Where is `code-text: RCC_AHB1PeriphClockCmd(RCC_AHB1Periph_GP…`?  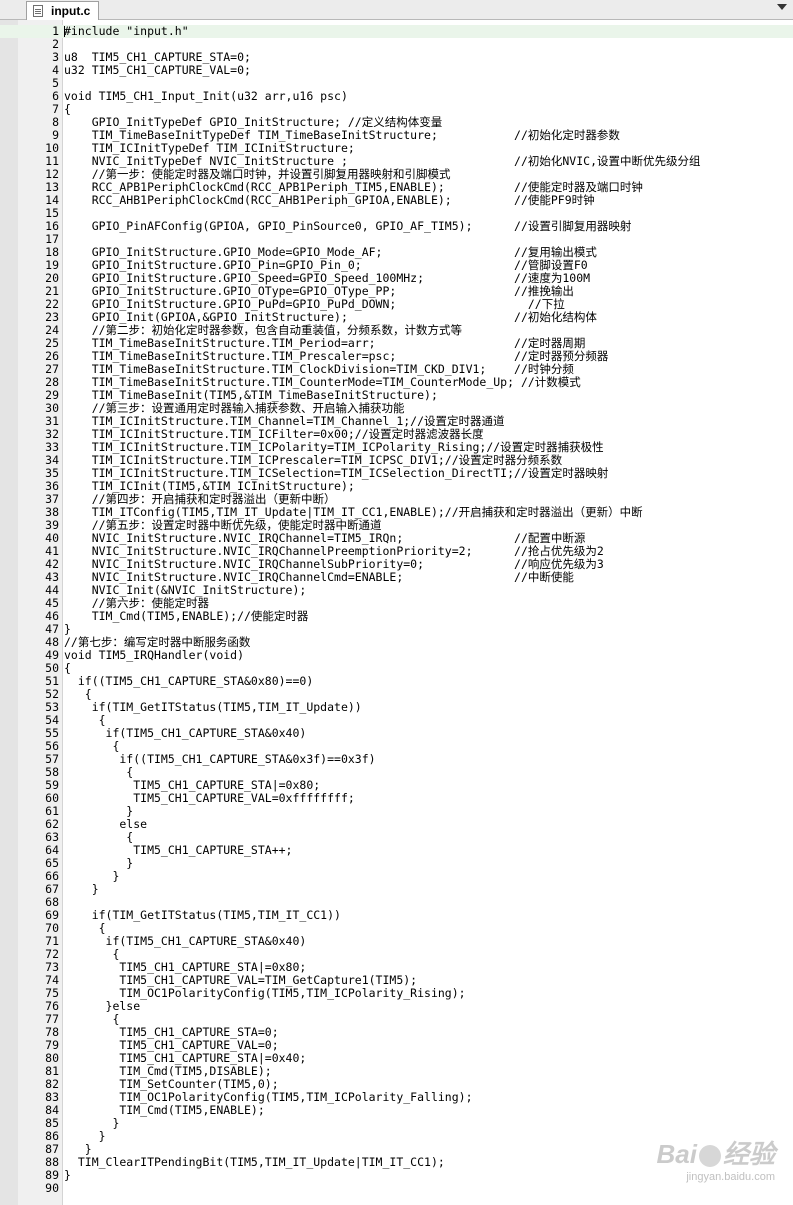 code-text: RCC_AHB1PeriphClockCmd(RCC_AHB1Periph_GP… is located at coordinates (329, 200).